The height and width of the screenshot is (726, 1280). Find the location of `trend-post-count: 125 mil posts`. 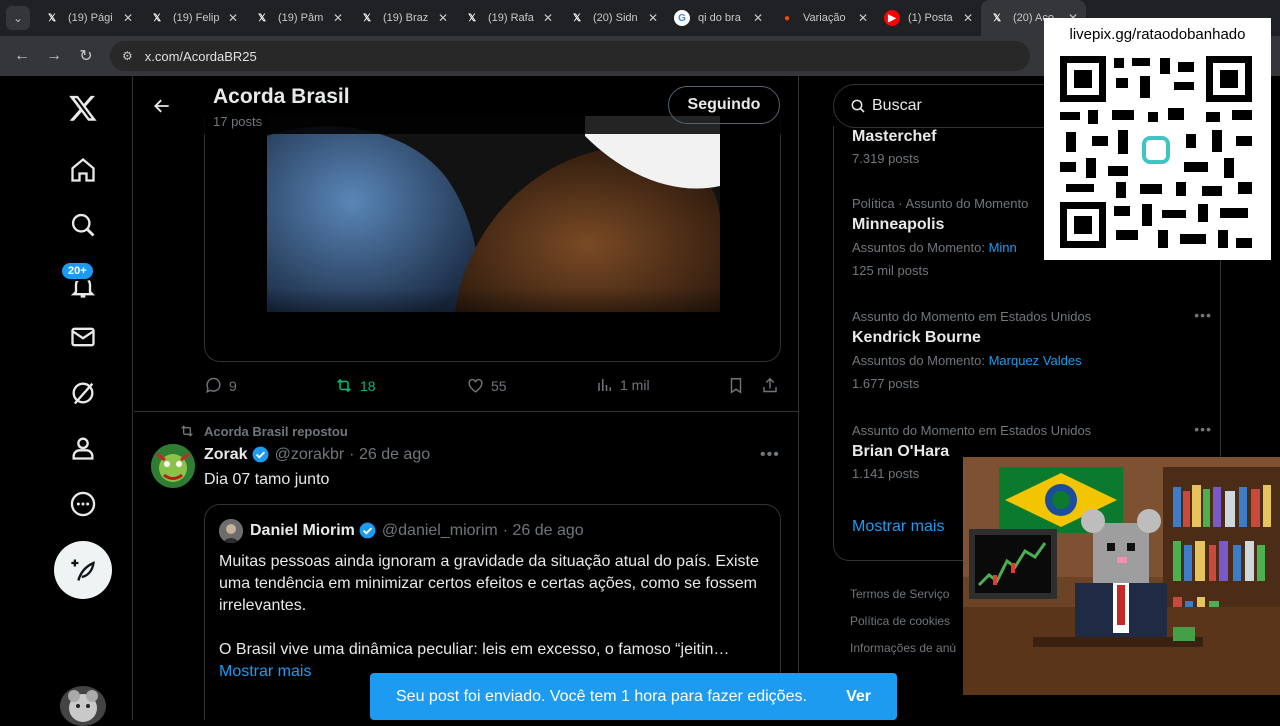

trend-post-count: 125 mil posts is located at coordinates (890, 270).